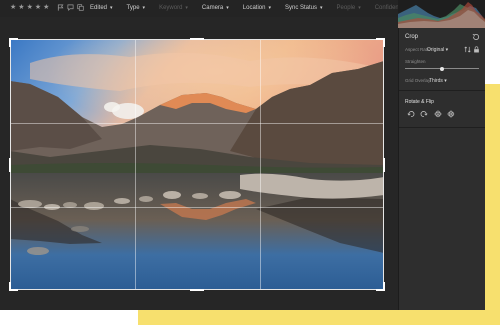 The height and width of the screenshot is (325, 500). What do you see at coordinates (424, 114) in the screenshot?
I see `rotate-right-icon` at bounding box center [424, 114].